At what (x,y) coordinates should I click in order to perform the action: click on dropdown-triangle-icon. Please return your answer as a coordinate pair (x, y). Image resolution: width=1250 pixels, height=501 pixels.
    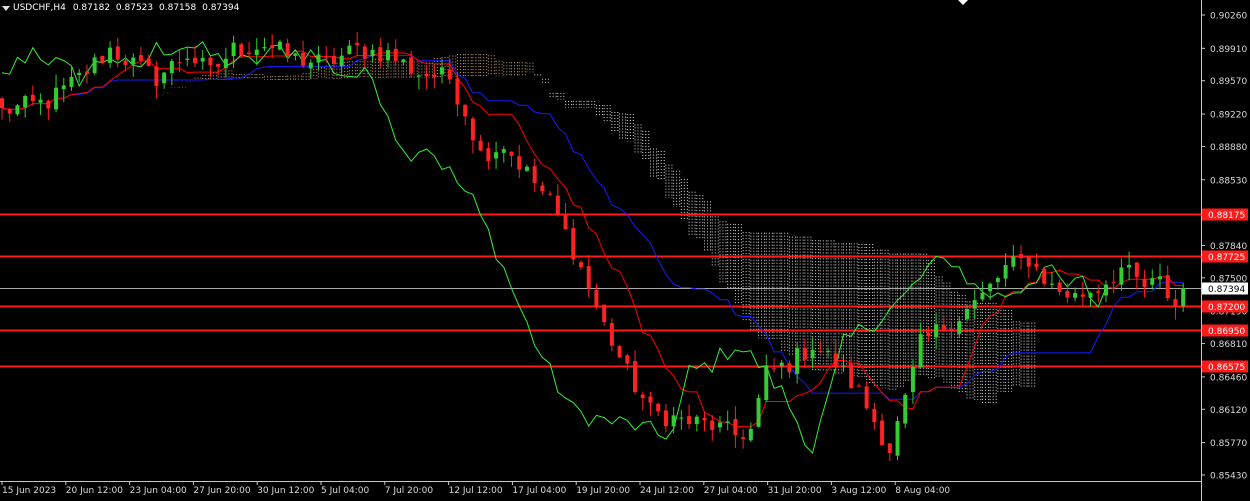
    Looking at the image, I should click on (6, 8).